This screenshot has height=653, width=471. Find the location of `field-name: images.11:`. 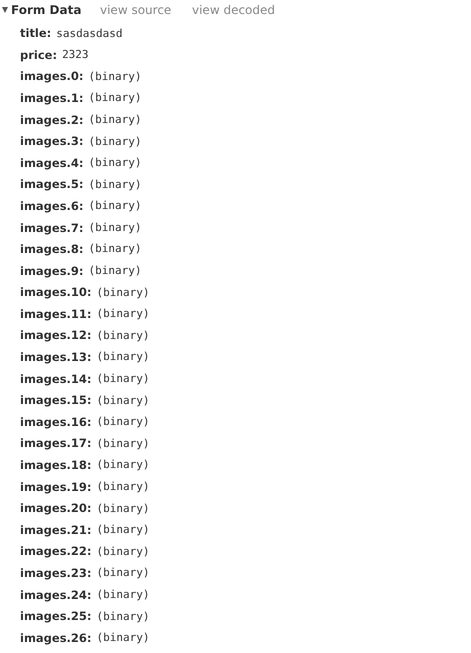

field-name: images.11: is located at coordinates (56, 314).